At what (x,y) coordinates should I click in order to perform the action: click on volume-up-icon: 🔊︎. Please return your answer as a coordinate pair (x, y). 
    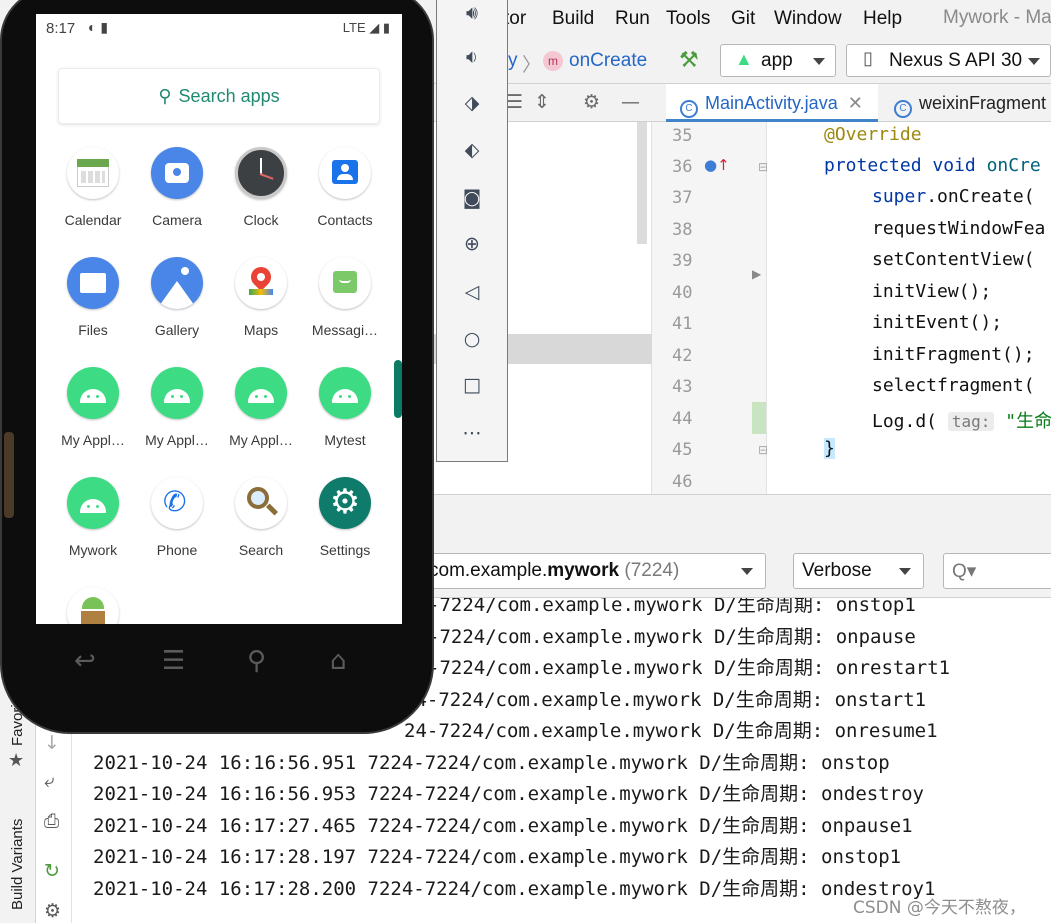
    Looking at the image, I should click on (472, 13).